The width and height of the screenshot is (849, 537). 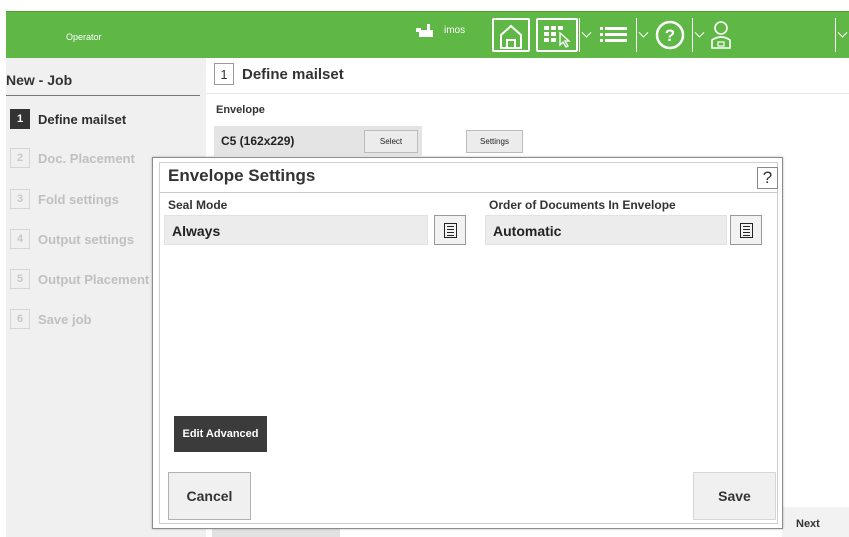 What do you see at coordinates (527, 93) in the screenshot?
I see `divider` at bounding box center [527, 93].